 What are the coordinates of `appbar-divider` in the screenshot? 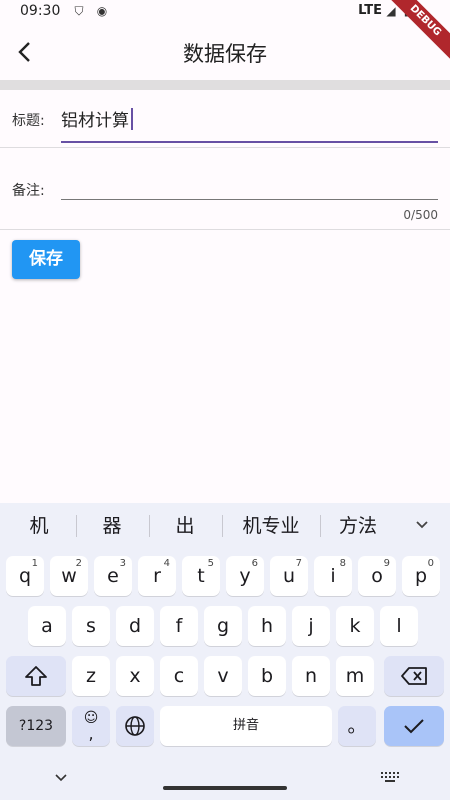 It's located at (225, 85).